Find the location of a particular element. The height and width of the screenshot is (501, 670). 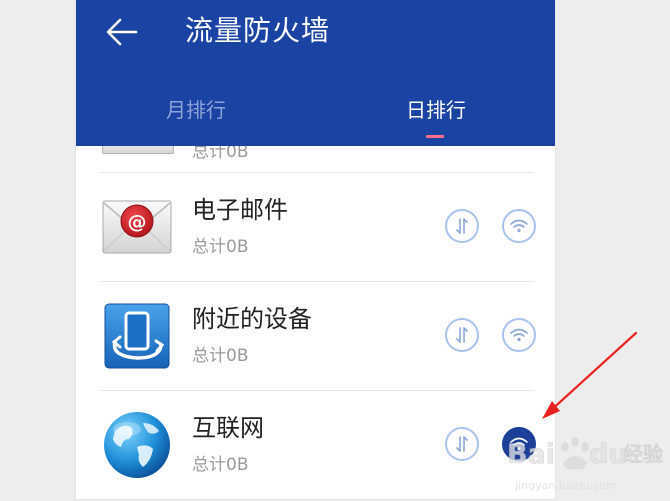

page-title: 流量防火墙 is located at coordinates (258, 30).